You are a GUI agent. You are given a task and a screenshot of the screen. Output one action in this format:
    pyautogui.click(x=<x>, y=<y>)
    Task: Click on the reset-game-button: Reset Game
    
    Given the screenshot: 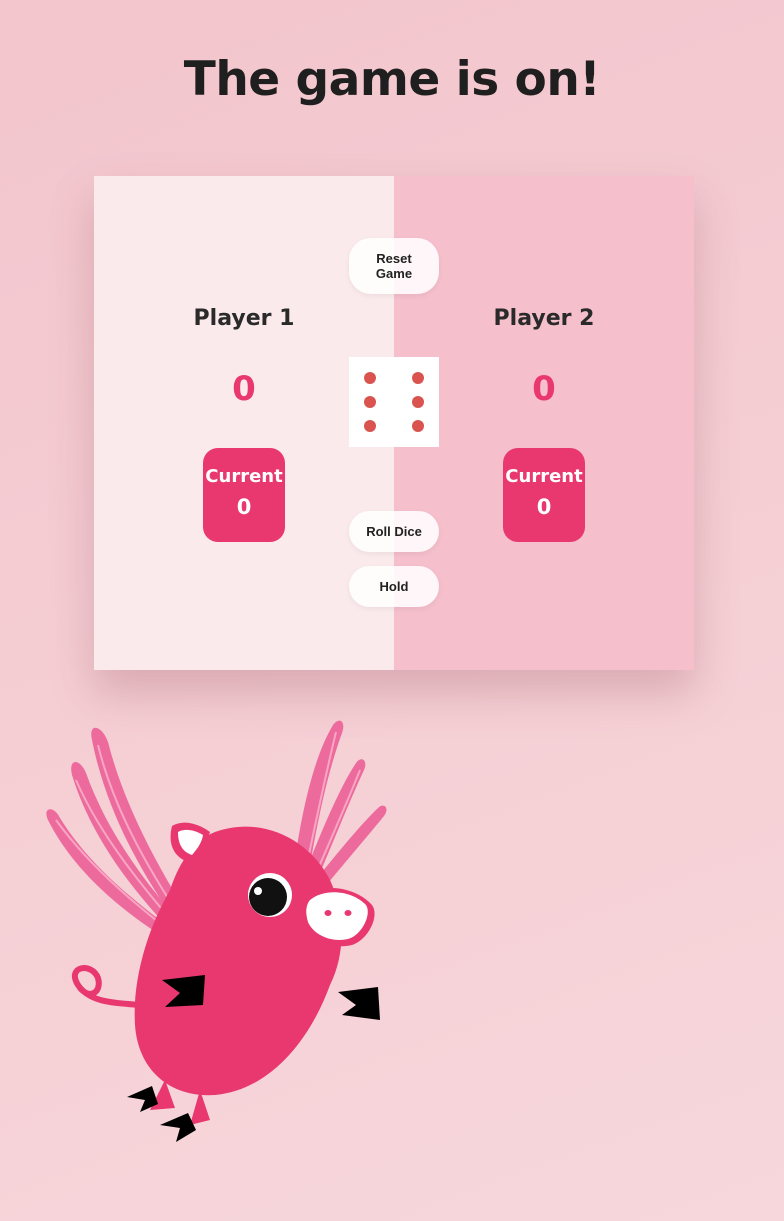 What is the action you would take?
    pyautogui.click(x=394, y=266)
    